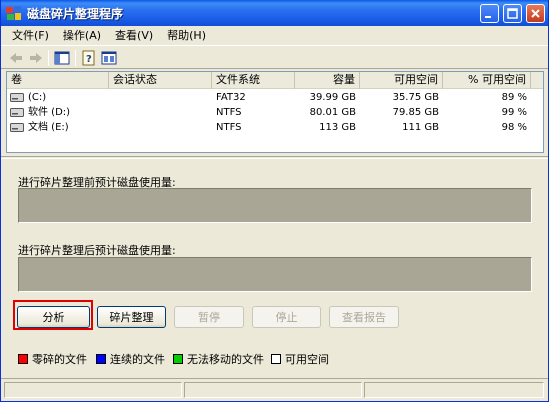  Describe the element at coordinates (97, 250) in the screenshot. I see `after-usage-label: 进行碎片整理后预计磁盘使用量:` at that location.